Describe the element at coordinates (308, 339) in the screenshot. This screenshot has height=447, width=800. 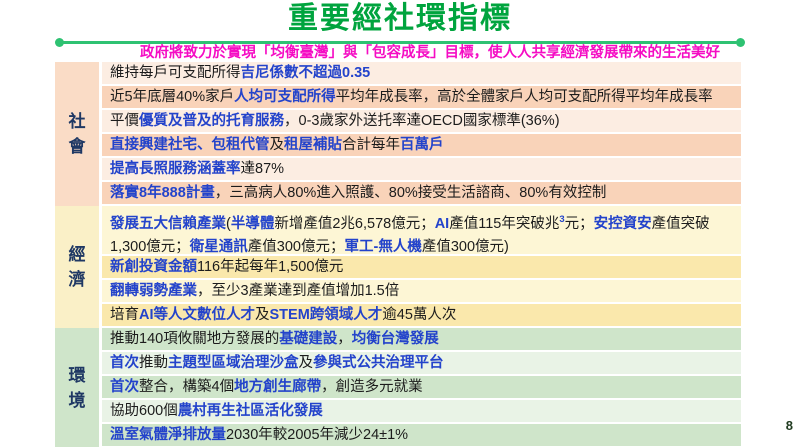
I see `indicator-text-segment: 基礎建設` at that location.